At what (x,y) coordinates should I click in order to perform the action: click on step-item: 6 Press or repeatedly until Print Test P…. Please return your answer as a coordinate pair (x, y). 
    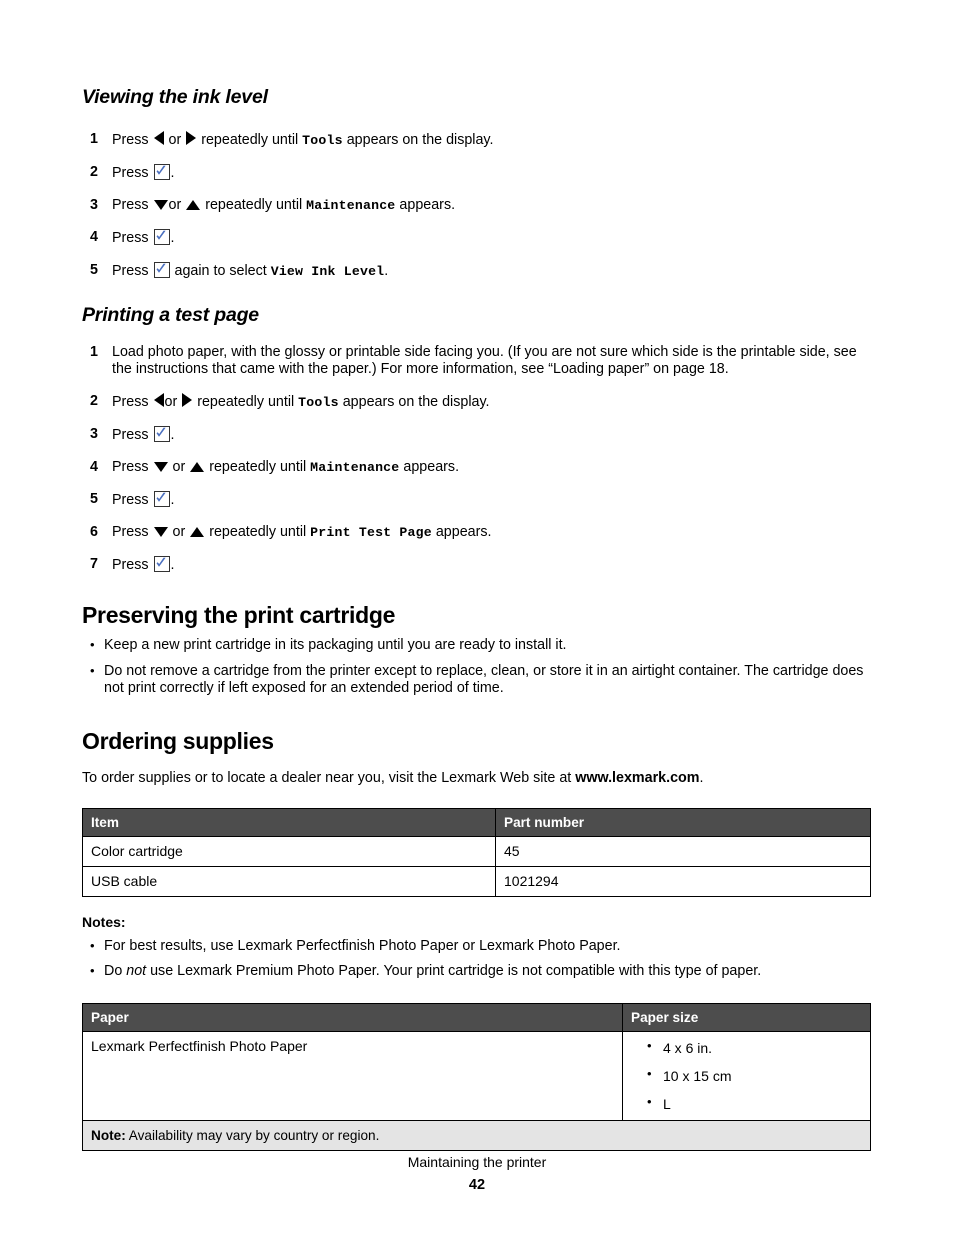
    Looking at the image, I should click on (477, 532).